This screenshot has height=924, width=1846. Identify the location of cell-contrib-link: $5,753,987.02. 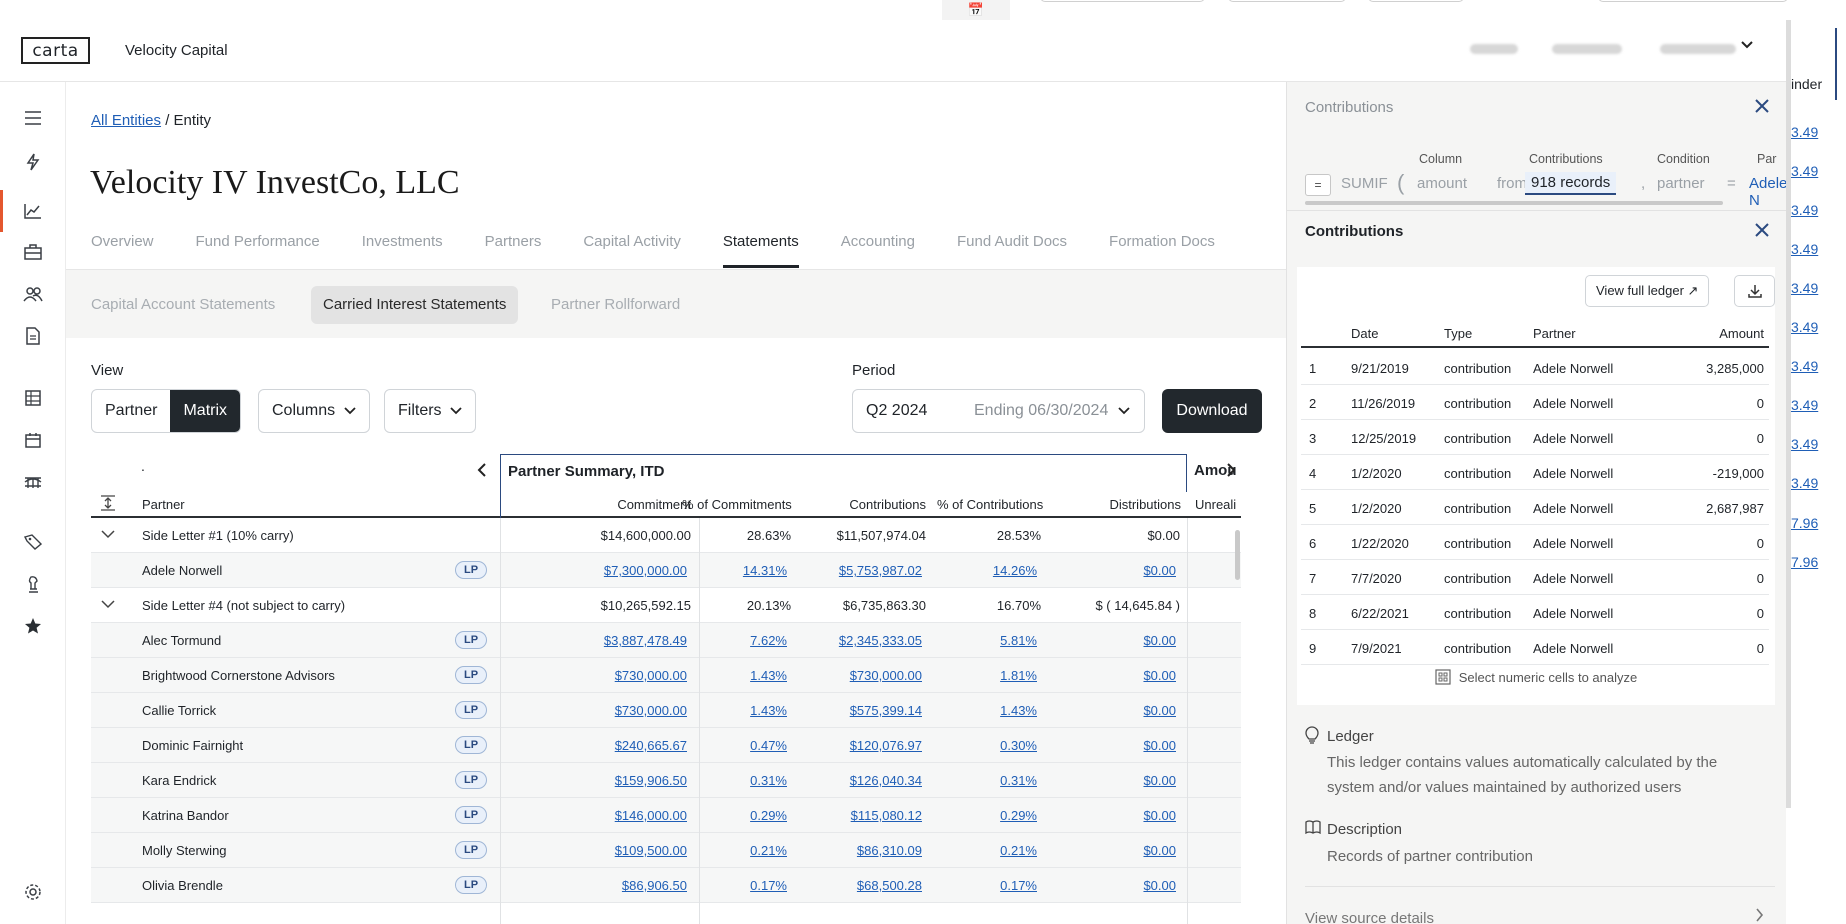
(880, 570).